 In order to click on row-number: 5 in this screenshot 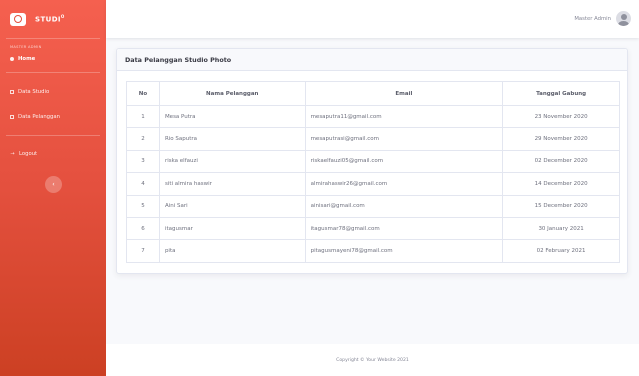, I will do `click(143, 206)`.